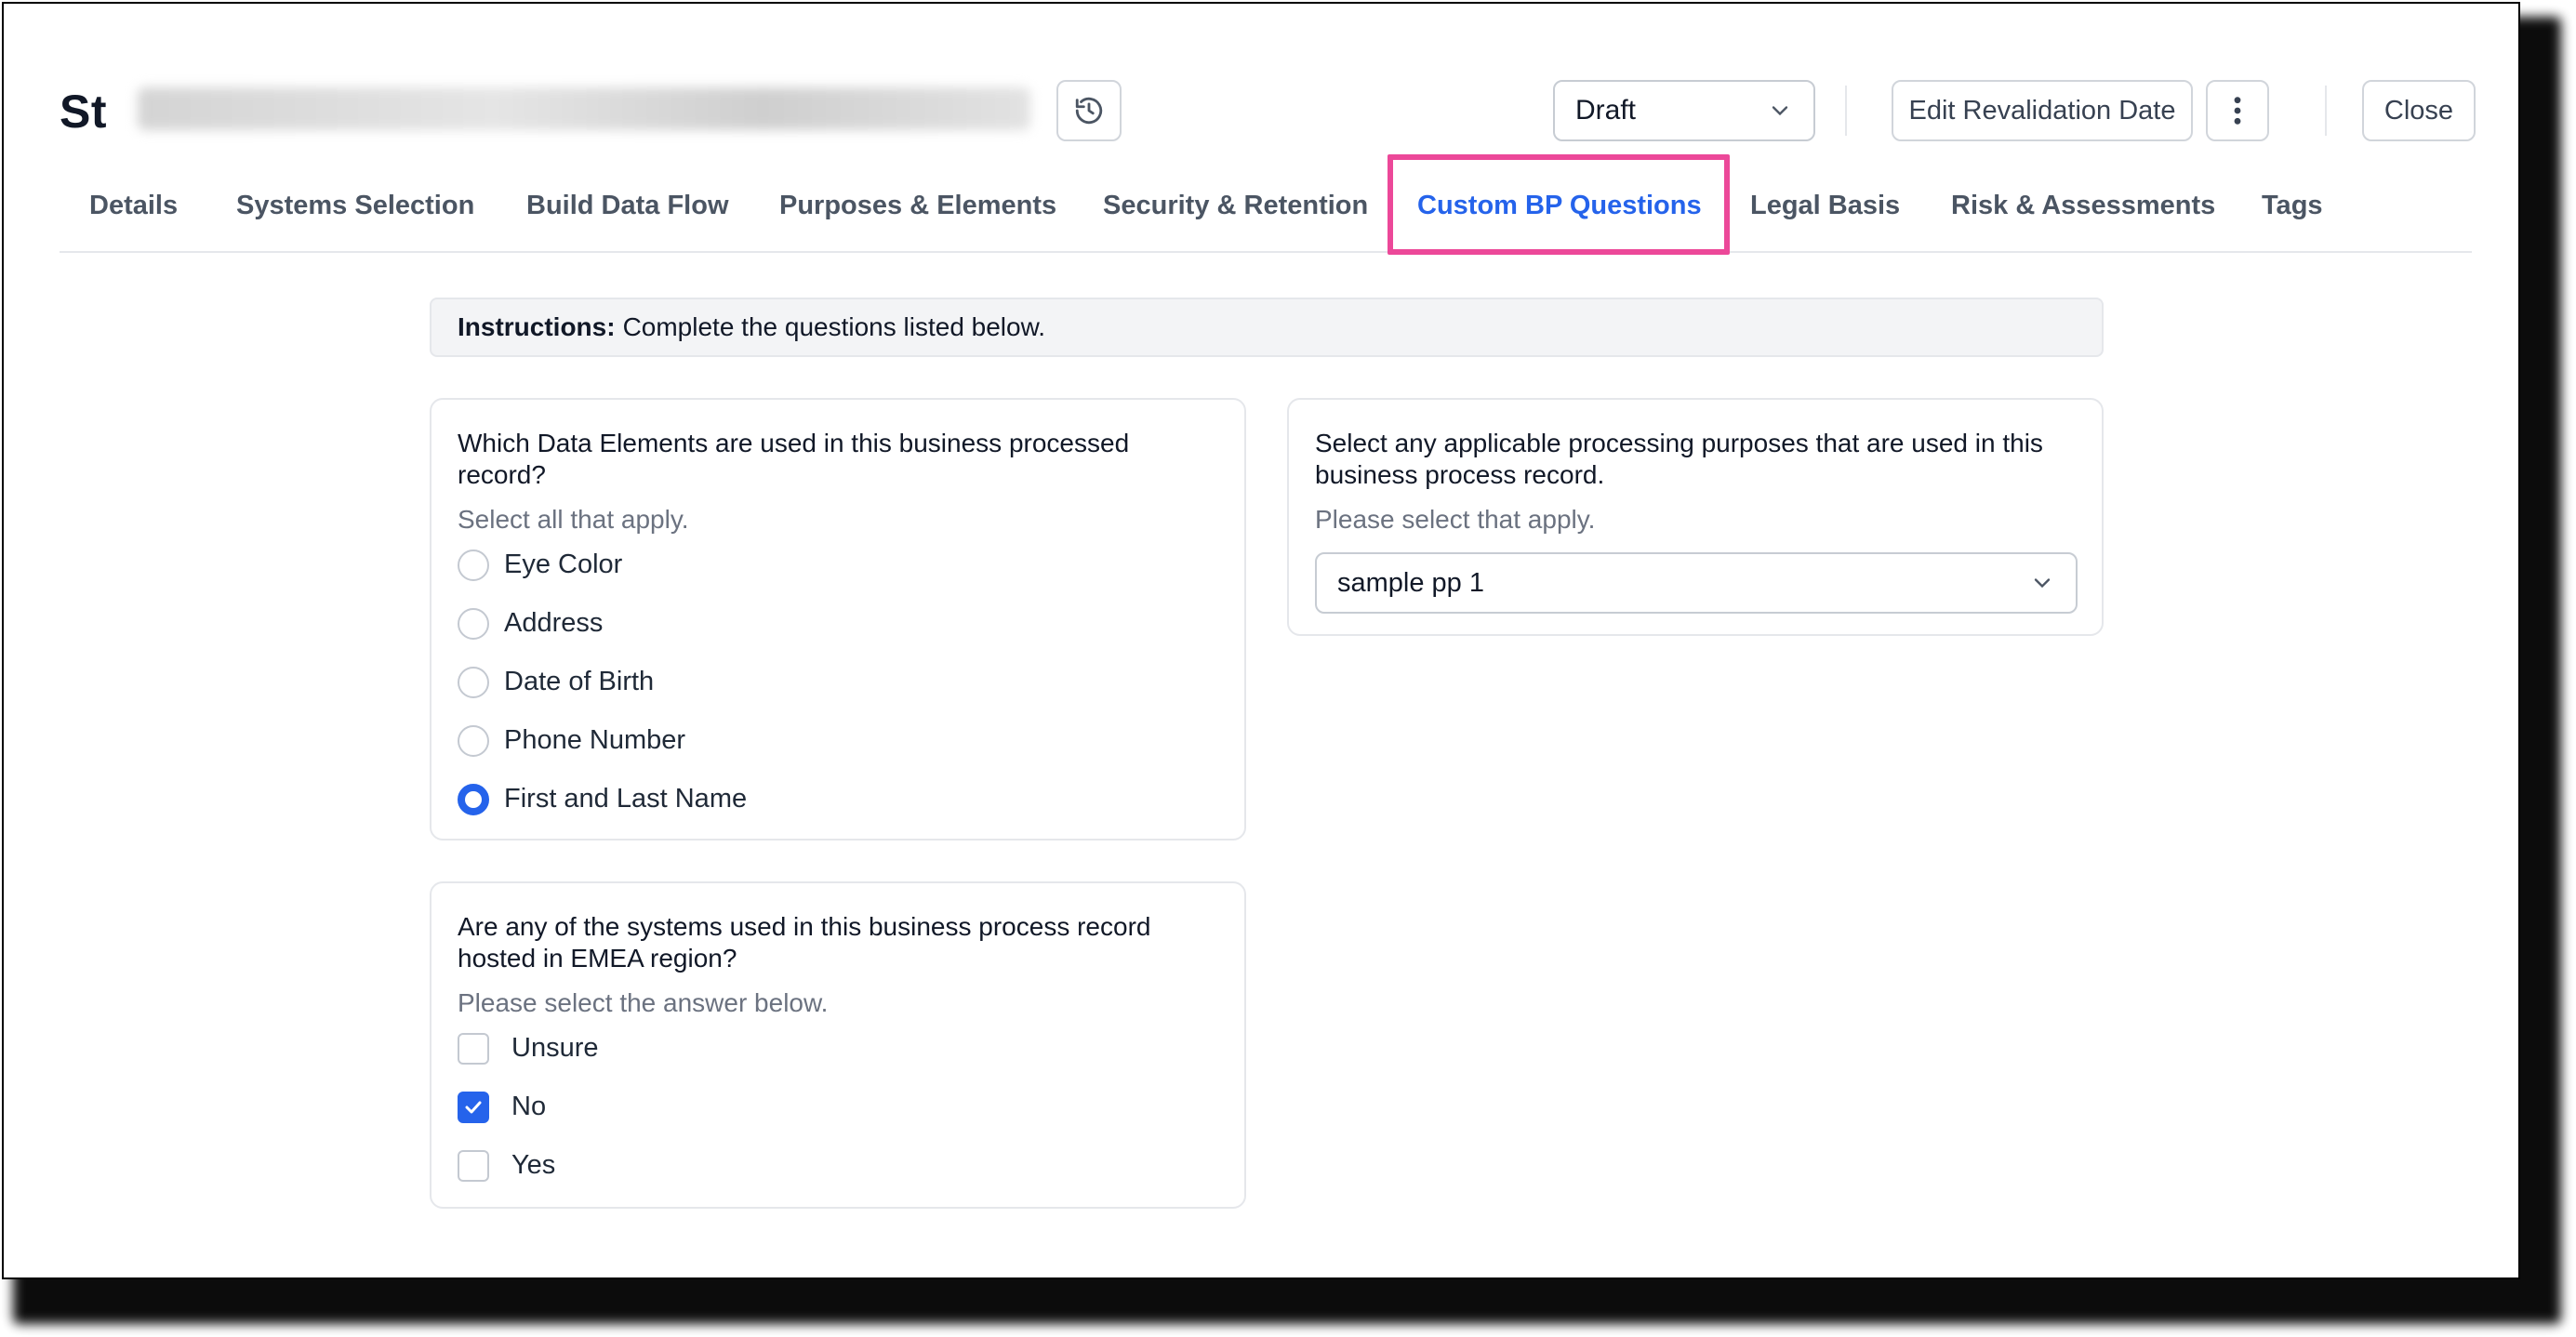 The height and width of the screenshot is (1337, 2576). What do you see at coordinates (2292, 205) in the screenshot?
I see `tab-tags: Tags` at bounding box center [2292, 205].